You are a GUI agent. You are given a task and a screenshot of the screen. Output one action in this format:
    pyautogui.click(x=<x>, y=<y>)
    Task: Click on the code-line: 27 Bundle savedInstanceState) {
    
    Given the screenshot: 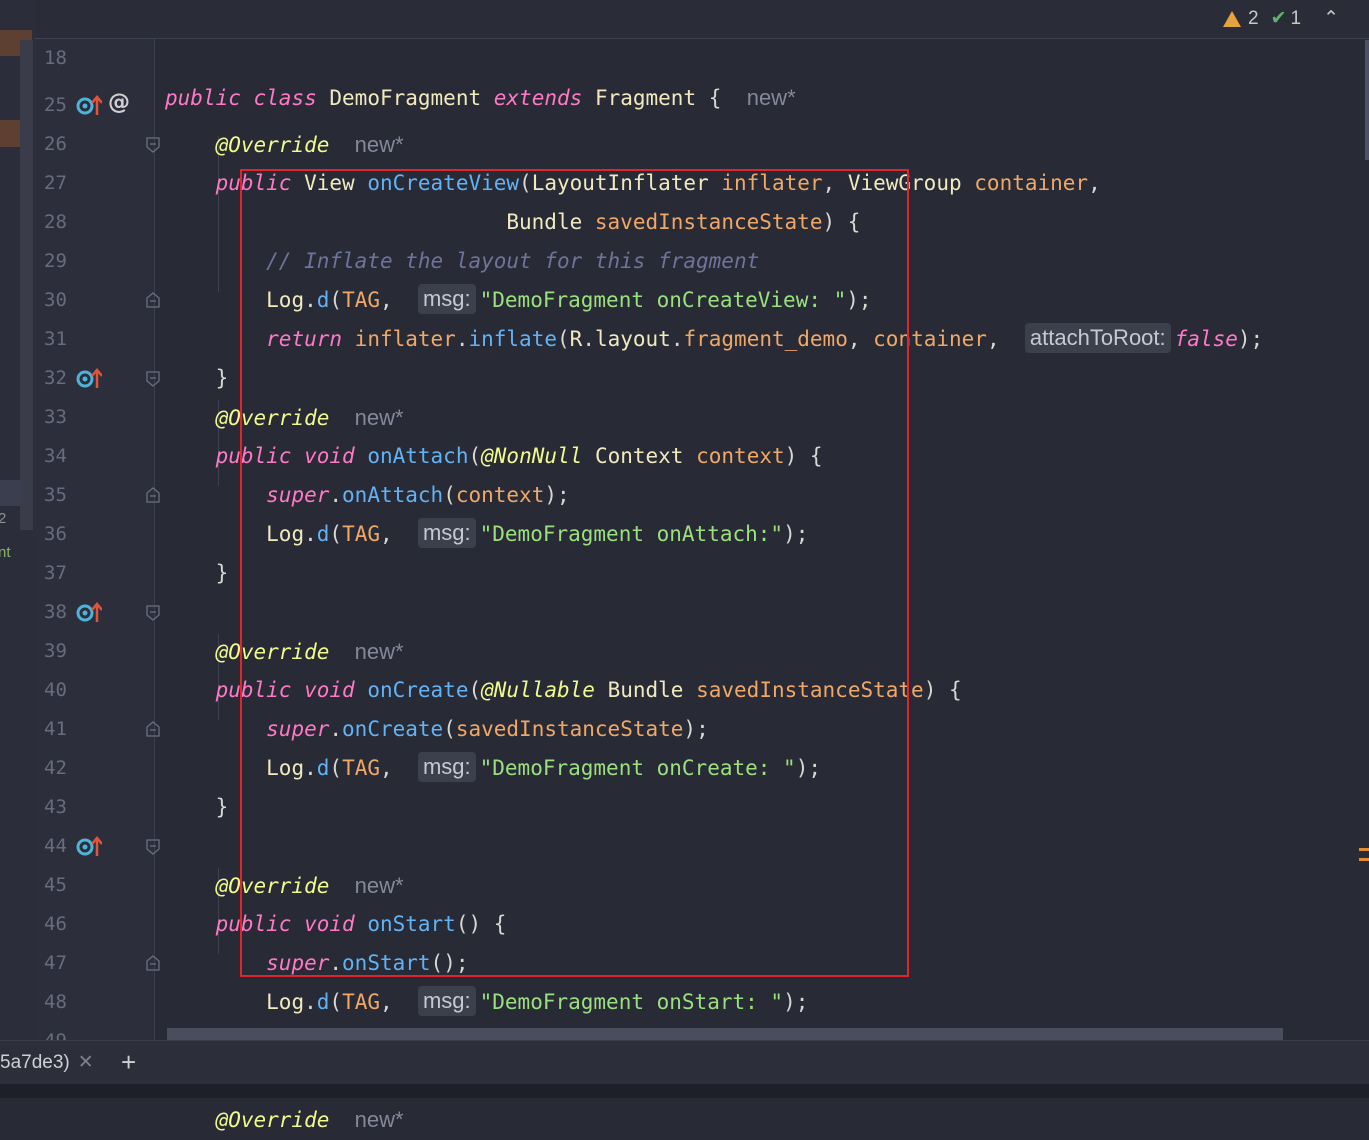 What is the action you would take?
    pyautogui.click(x=684, y=179)
    